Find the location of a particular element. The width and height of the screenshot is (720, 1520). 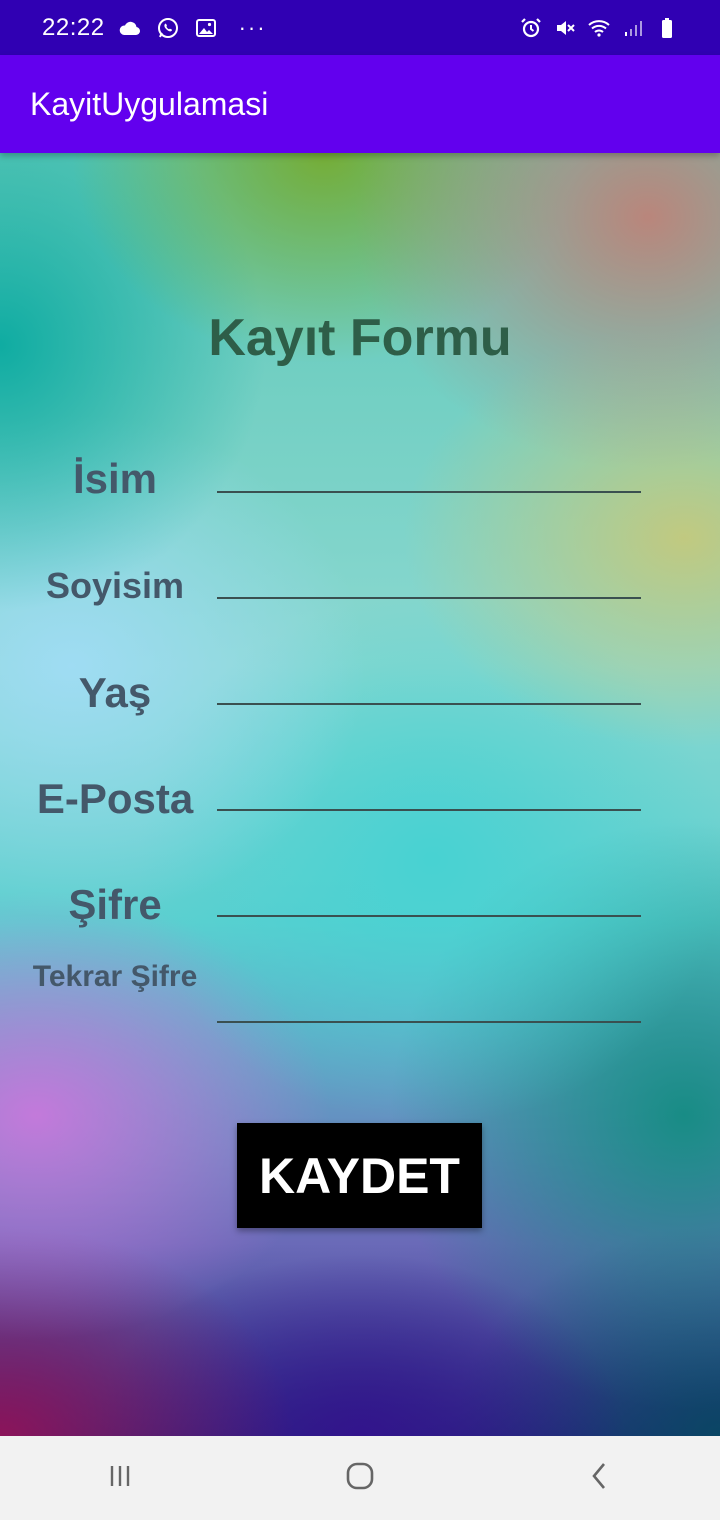

recents-button is located at coordinates (120, 1478).